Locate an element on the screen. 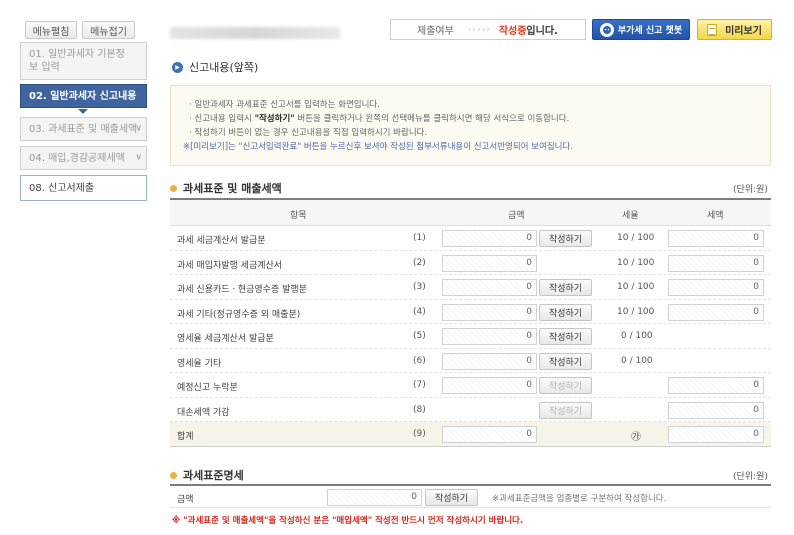  base-note: ※과세표준금액을 업종별로 구분하여 작성합니다. is located at coordinates (579, 499).